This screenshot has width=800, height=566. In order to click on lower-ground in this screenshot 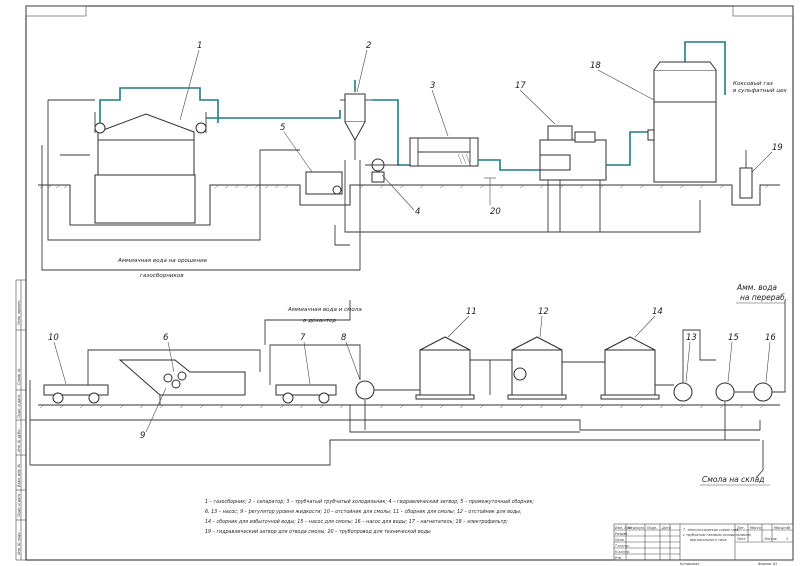, I will do `click(409, 406)`.